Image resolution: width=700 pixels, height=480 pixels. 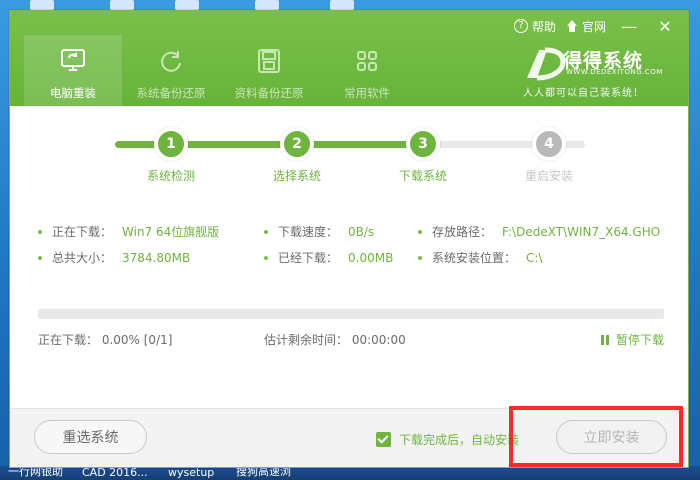 I want to click on disk-icon, so click(x=269, y=61).